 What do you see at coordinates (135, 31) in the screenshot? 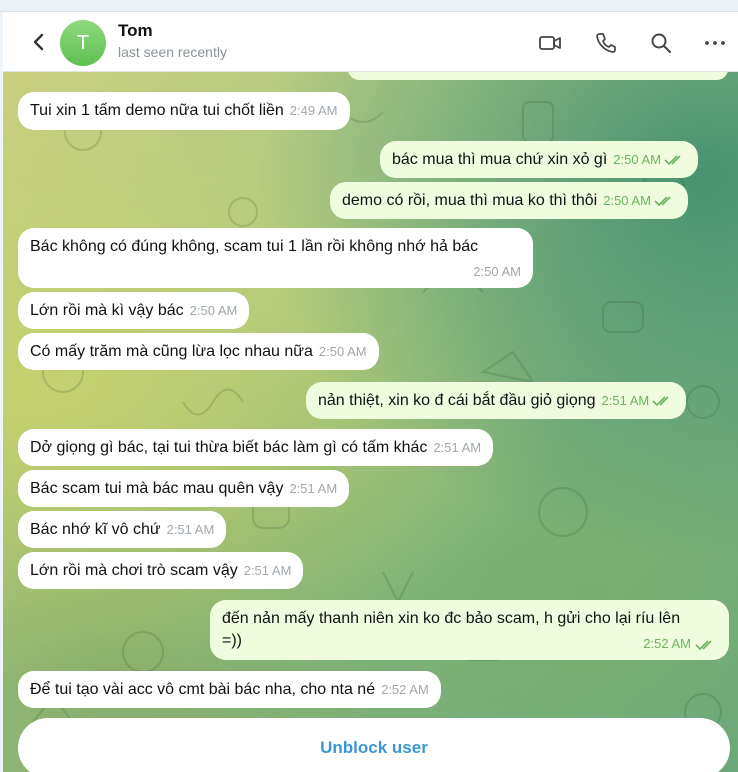
I see `contact-name: Tom` at bounding box center [135, 31].